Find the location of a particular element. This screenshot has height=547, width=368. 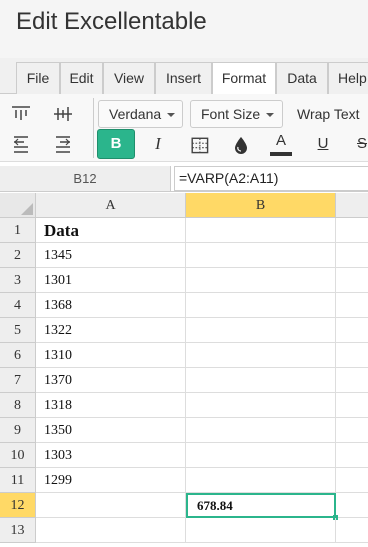

font-size-dropdown: Font Size is located at coordinates (236, 114).